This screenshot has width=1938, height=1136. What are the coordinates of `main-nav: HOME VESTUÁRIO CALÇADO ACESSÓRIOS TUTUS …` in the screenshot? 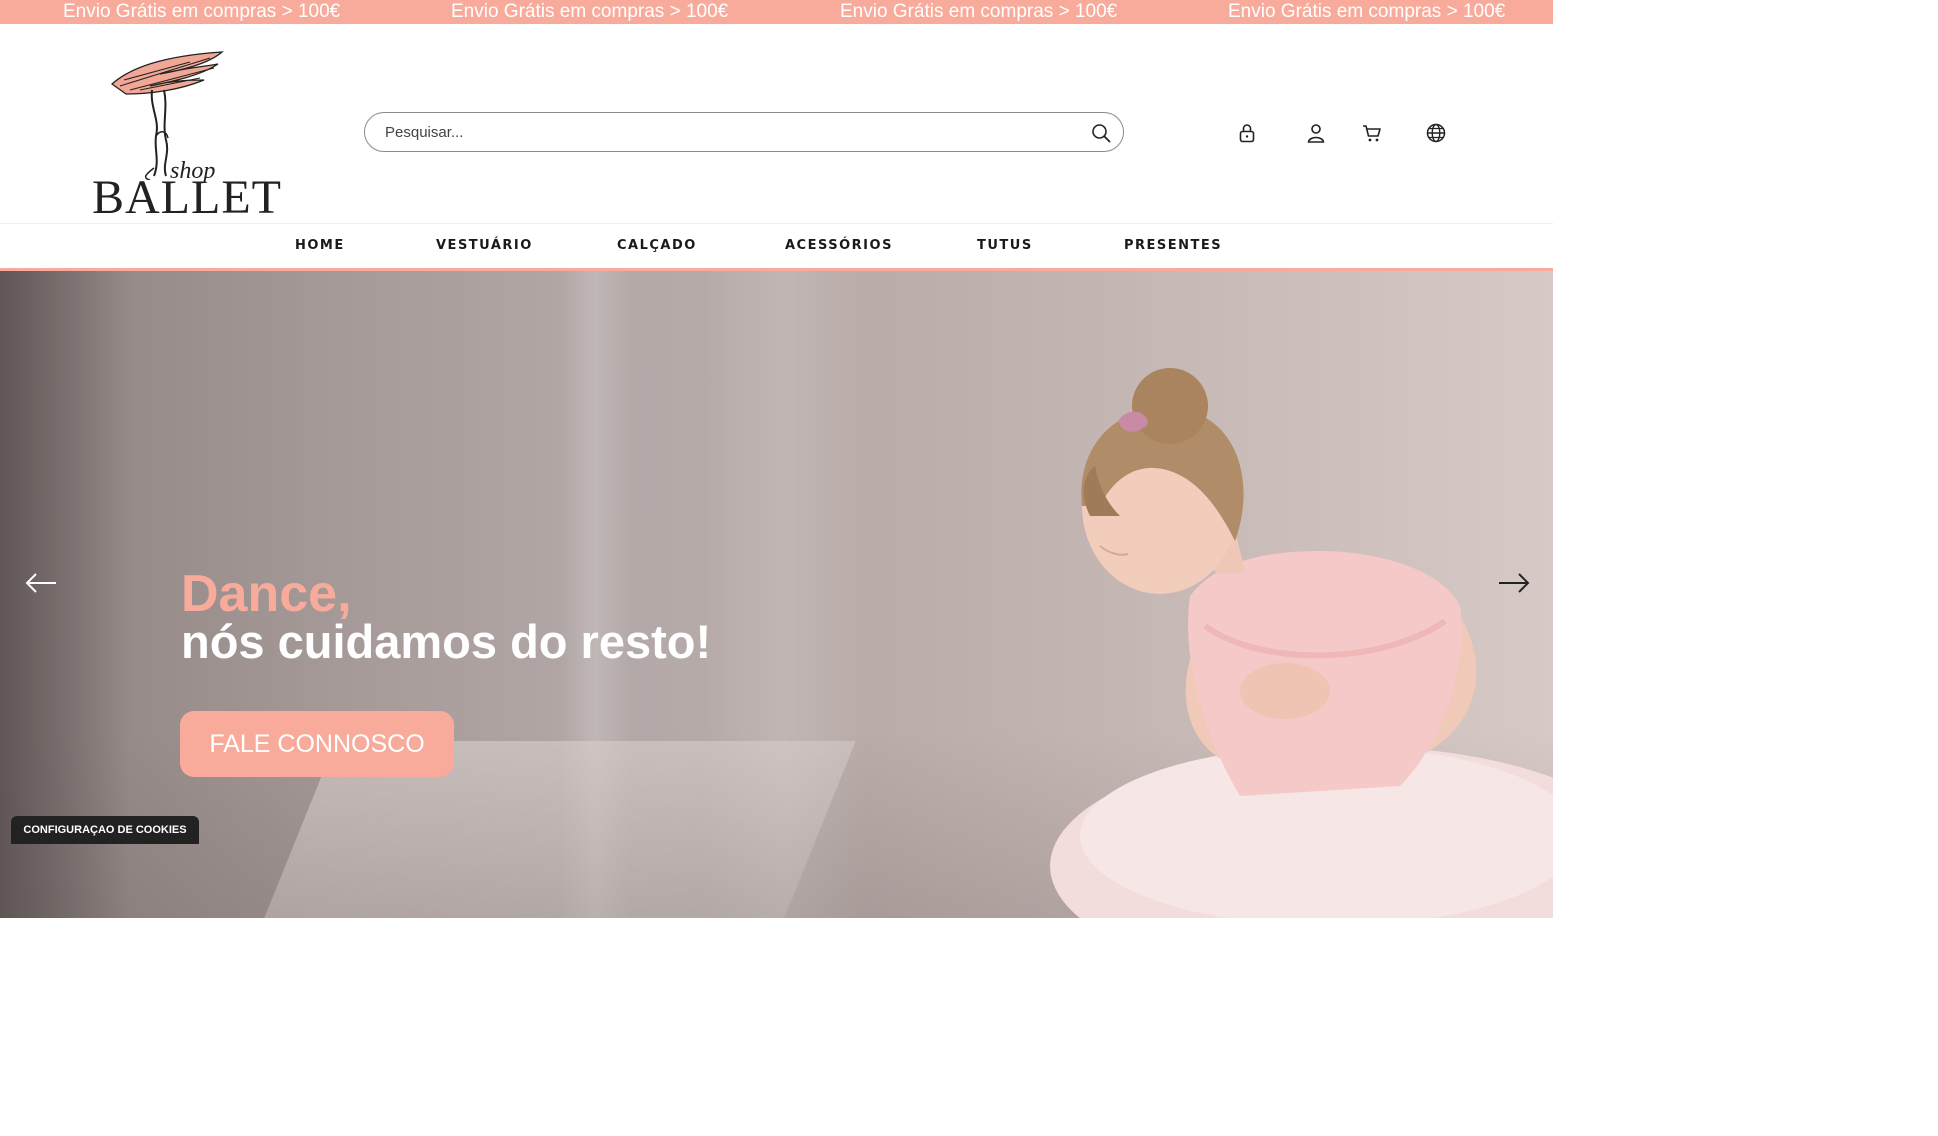 It's located at (776, 247).